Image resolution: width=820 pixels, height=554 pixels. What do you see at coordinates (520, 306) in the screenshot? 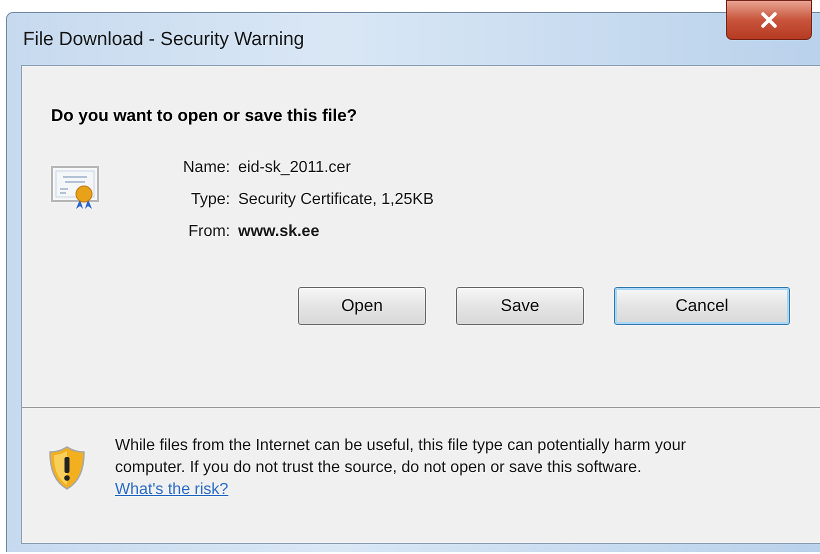
I see `dialog-button: Save` at bounding box center [520, 306].